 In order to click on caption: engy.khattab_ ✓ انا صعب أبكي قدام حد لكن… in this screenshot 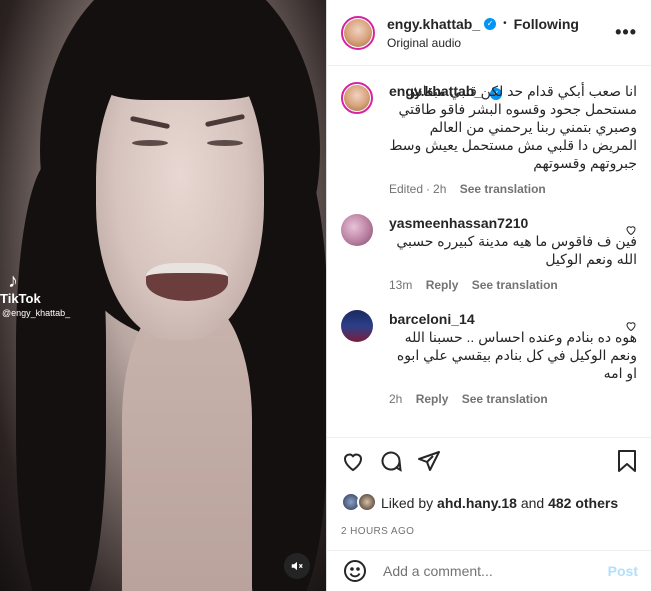, I will do `click(489, 140)`.